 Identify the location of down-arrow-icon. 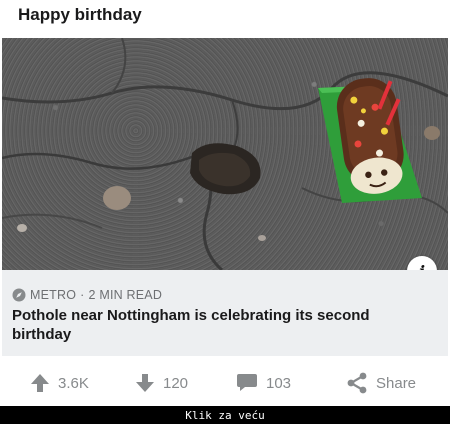
(145, 383).